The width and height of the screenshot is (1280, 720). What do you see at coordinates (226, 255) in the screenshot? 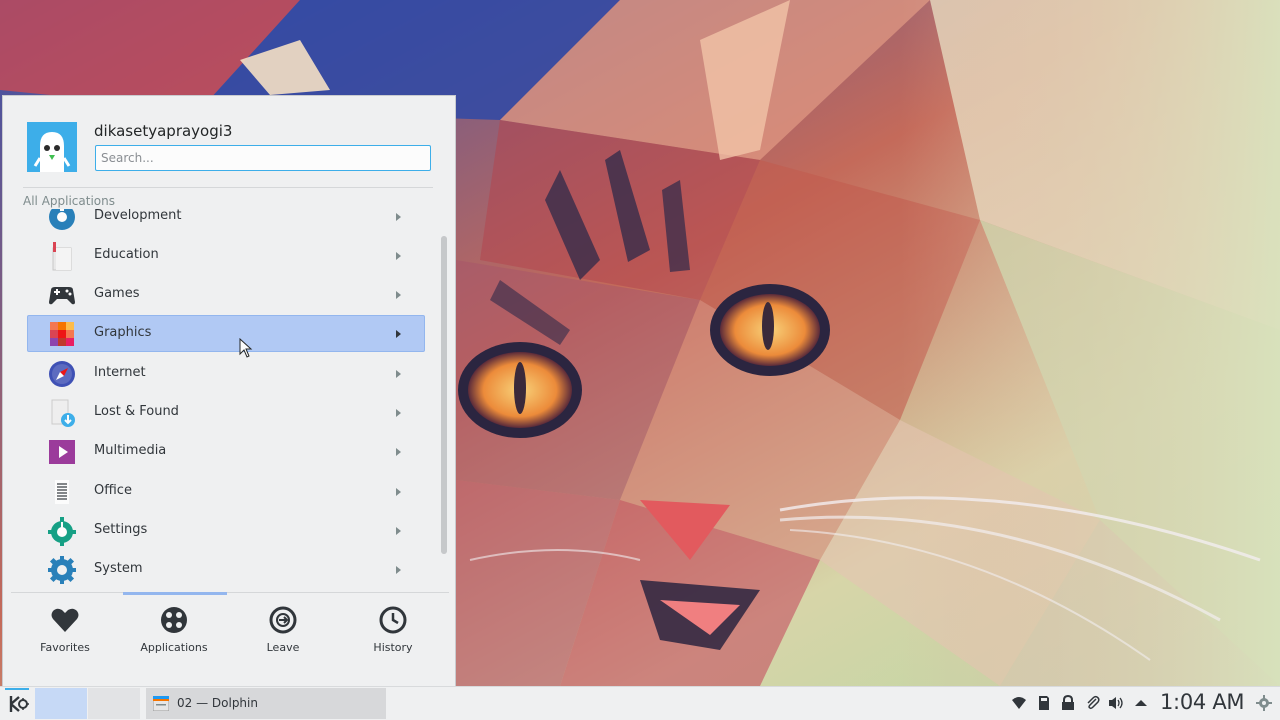
I see `category-education: Education` at bounding box center [226, 255].